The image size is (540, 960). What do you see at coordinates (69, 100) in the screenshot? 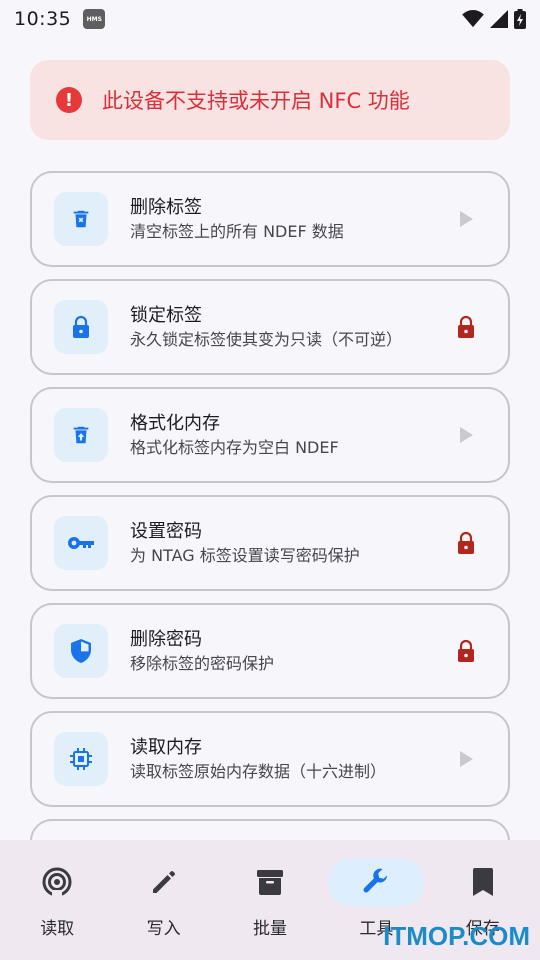
I see `error-icon: !` at bounding box center [69, 100].